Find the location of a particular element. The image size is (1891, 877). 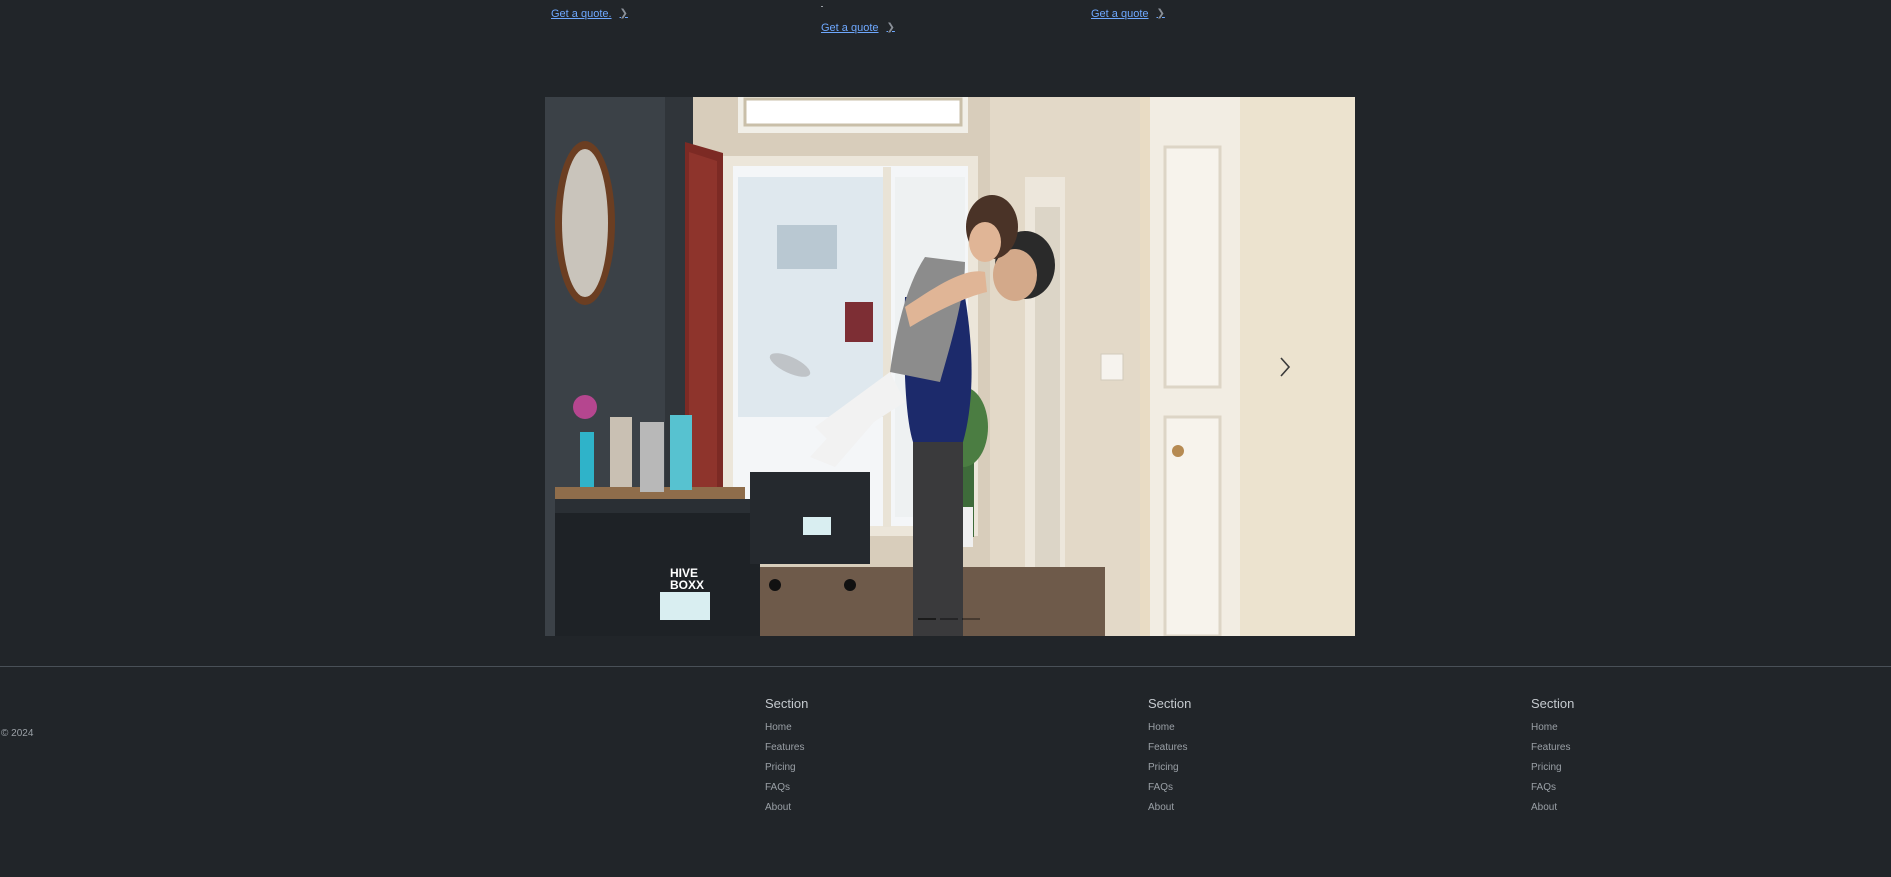

bin-brand-text-2: BOXX is located at coordinates (687, 585).